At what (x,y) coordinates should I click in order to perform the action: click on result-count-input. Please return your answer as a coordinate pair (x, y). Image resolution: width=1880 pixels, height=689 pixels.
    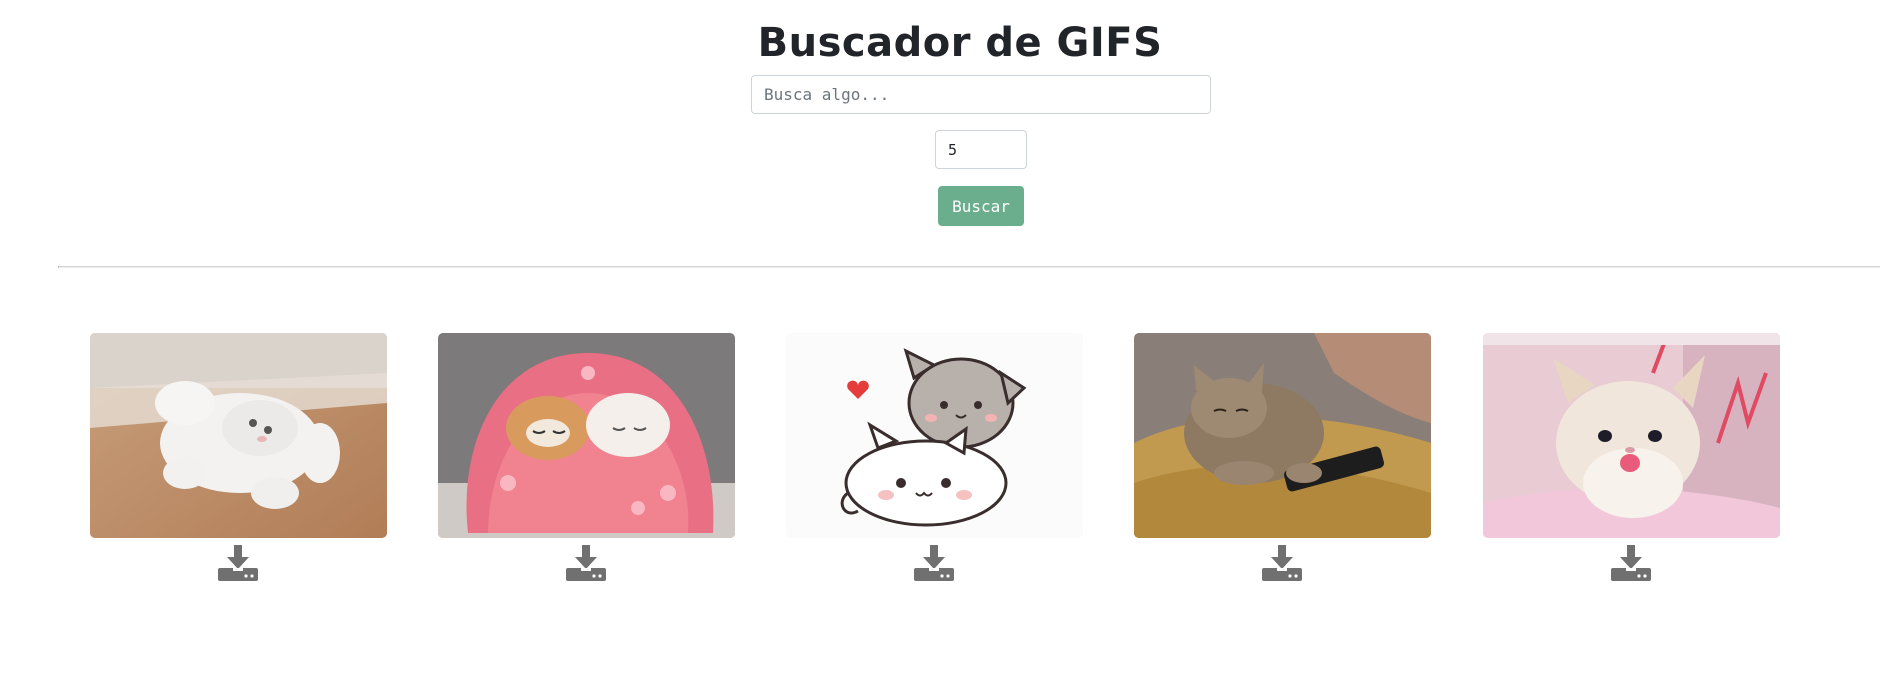
    Looking at the image, I should click on (981, 149).